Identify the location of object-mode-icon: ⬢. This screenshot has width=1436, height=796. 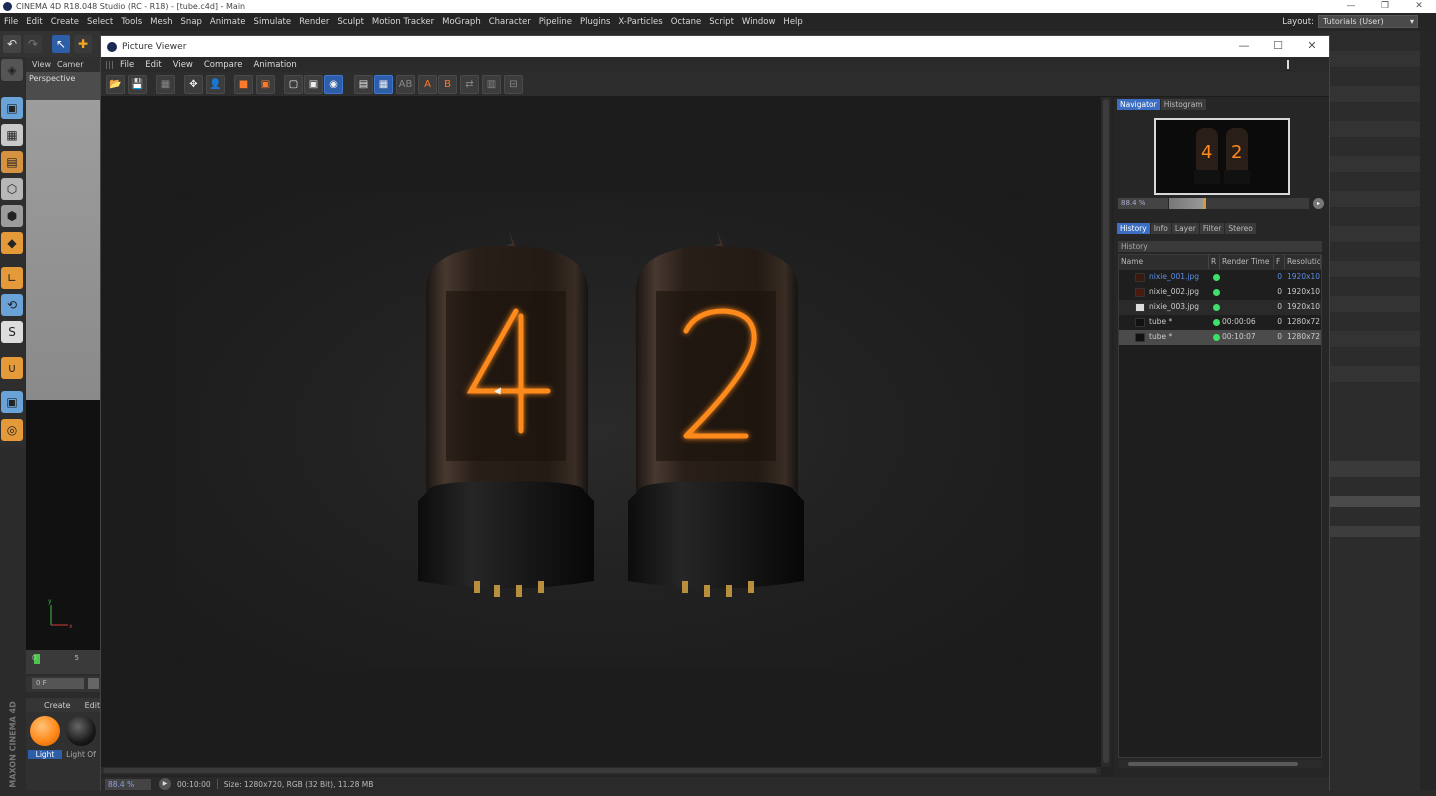
(12, 216).